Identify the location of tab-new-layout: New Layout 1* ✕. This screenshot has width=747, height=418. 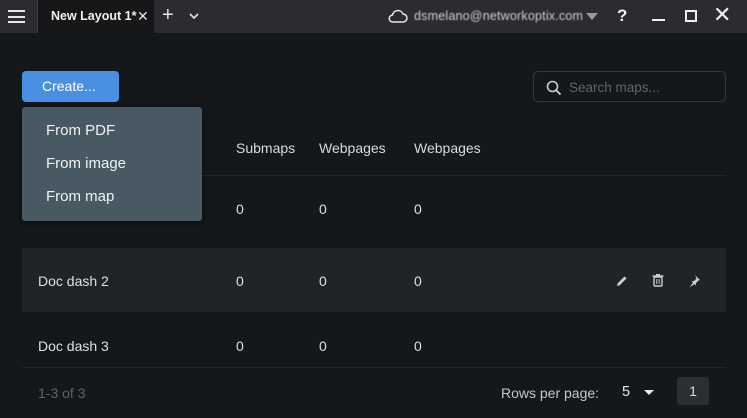
(95, 16).